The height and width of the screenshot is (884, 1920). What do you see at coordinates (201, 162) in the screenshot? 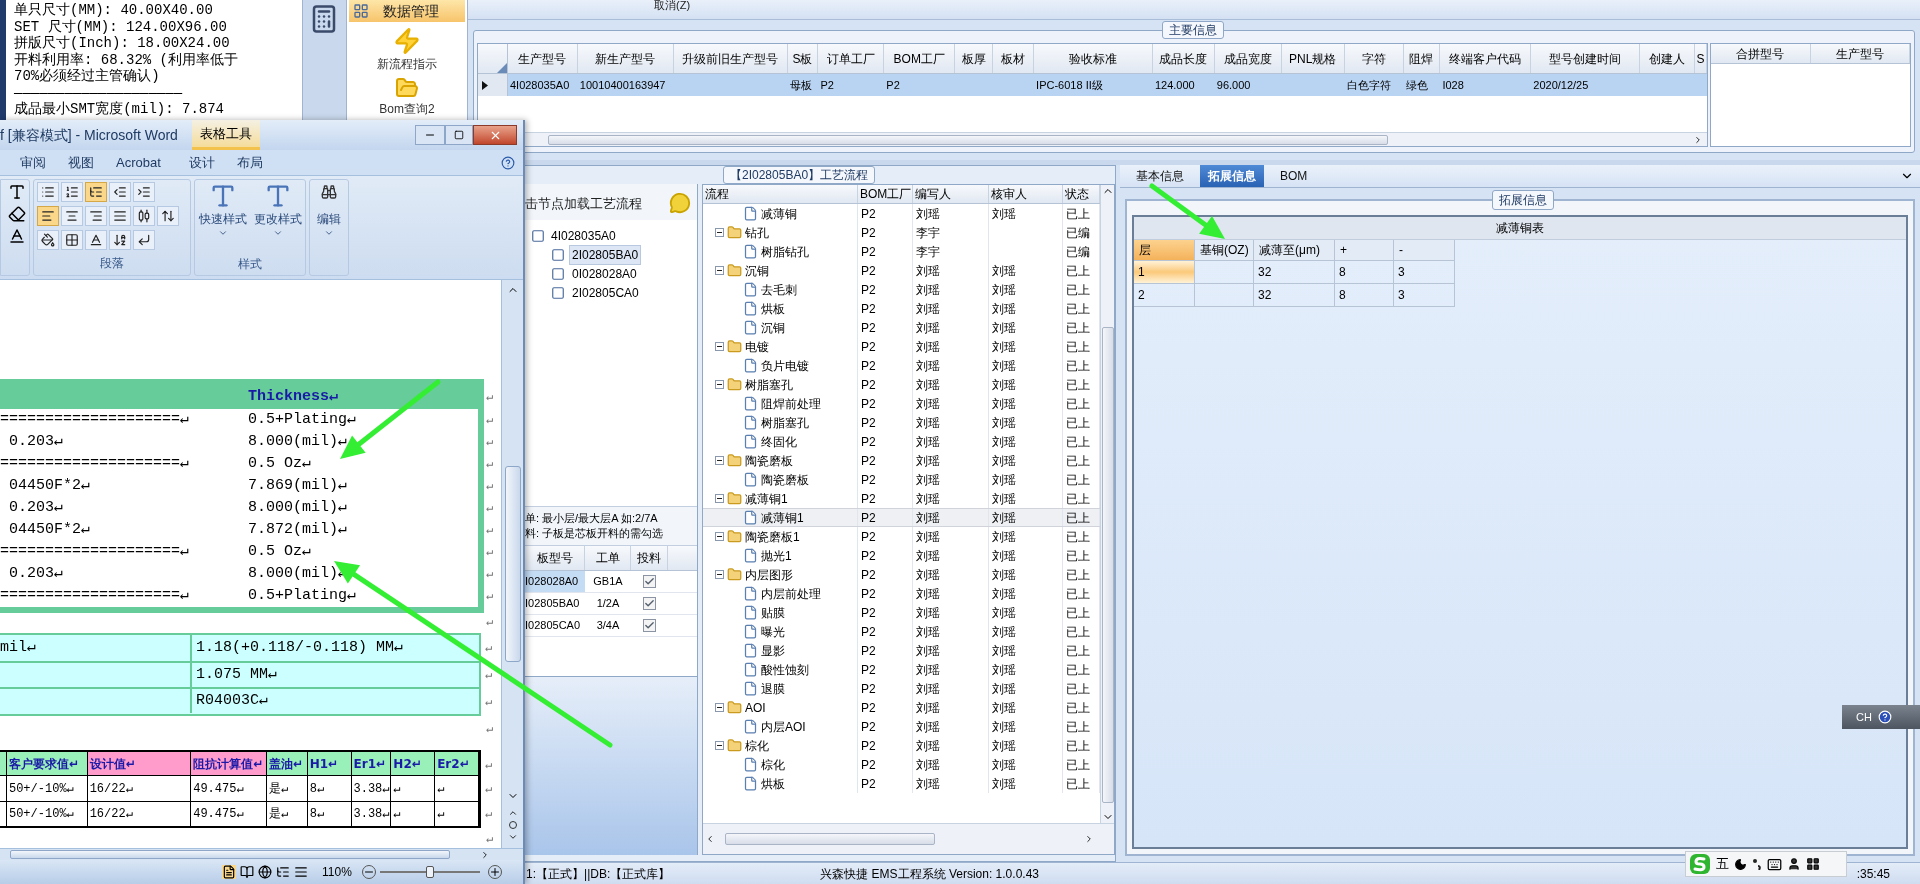
I see `ribbon-tab: 设计` at bounding box center [201, 162].